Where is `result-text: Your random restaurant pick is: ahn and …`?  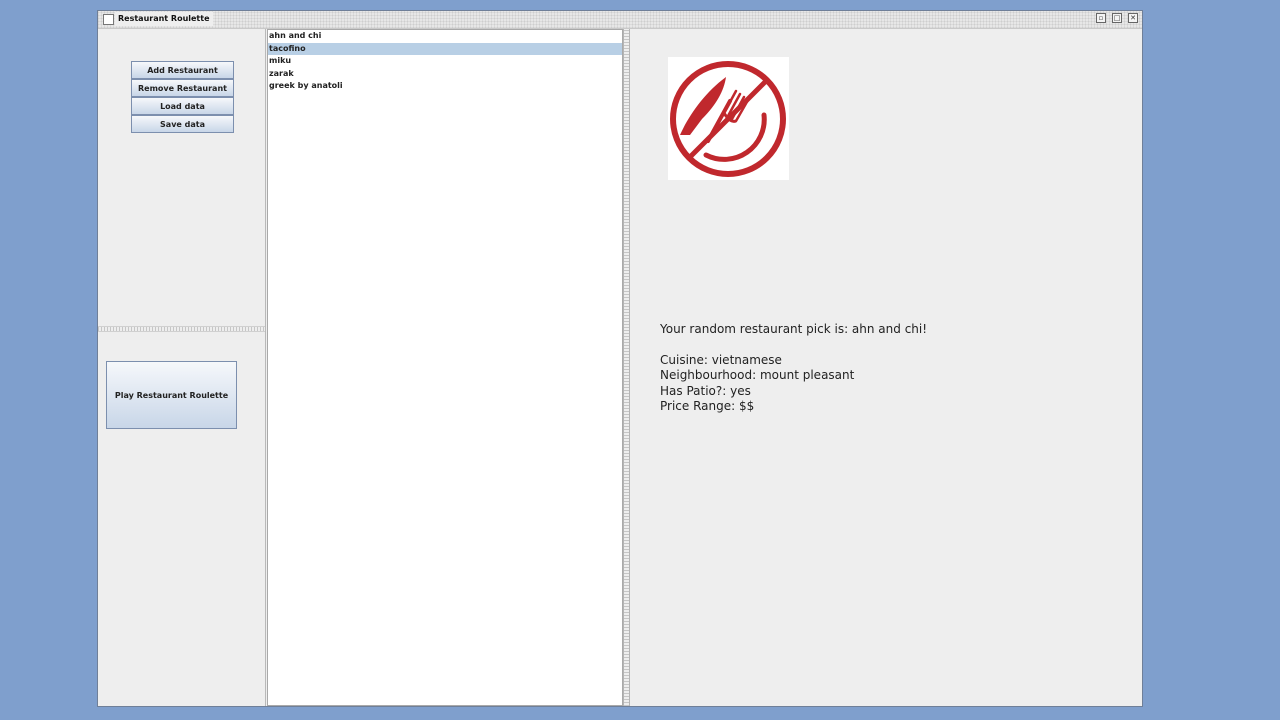
result-text: Your random restaurant pick is: ahn and … is located at coordinates (793, 368).